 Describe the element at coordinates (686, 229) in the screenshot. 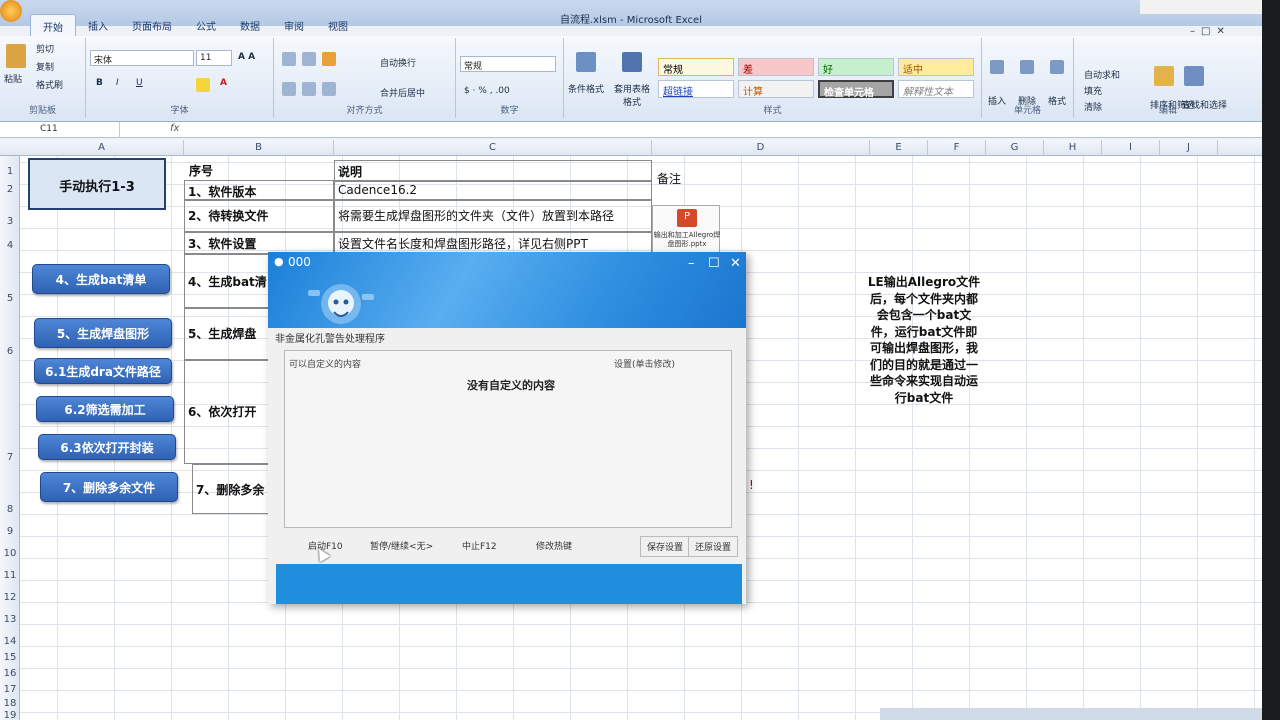

I see `ppt-attachment: P 输出和加工Allegro焊盘图形.pptx` at that location.